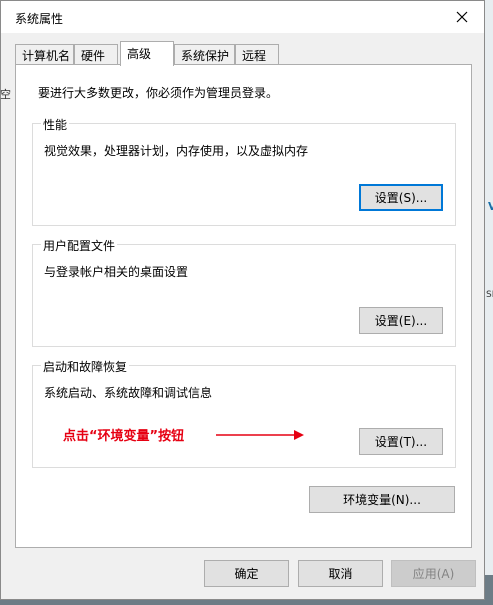 The height and width of the screenshot is (605, 493). Describe the element at coordinates (147, 53) in the screenshot. I see `tab-advanced: 高级` at that location.